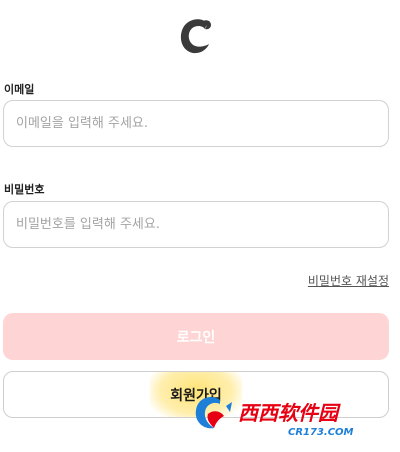  What do you see at coordinates (289, 413) in the screenshot?
I see `watermark-title: 西西软件园` at bounding box center [289, 413].